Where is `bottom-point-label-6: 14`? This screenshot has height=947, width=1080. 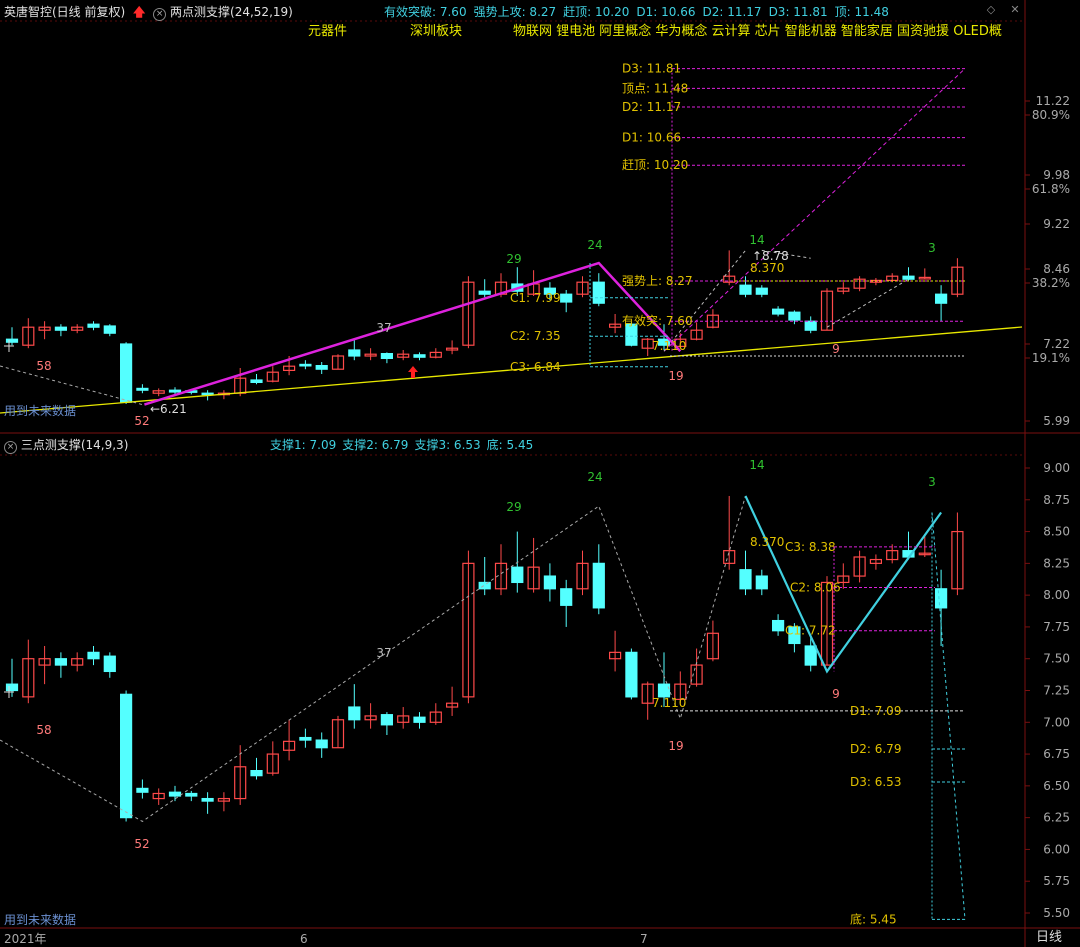 bottom-point-label-6: 14 is located at coordinates (756, 465).